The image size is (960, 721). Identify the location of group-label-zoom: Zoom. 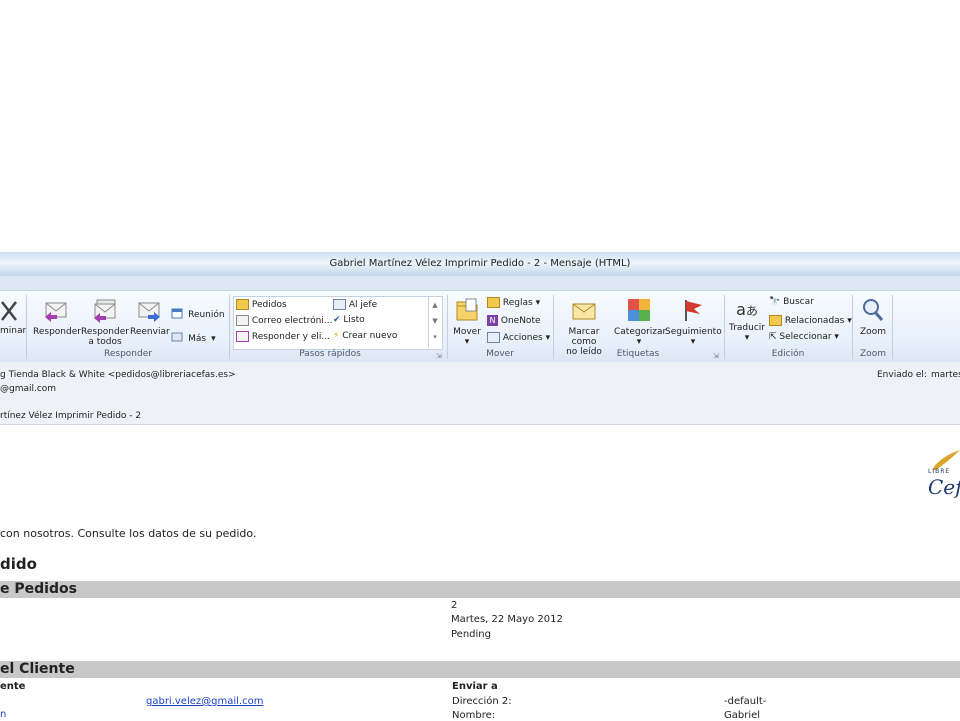
(873, 354).